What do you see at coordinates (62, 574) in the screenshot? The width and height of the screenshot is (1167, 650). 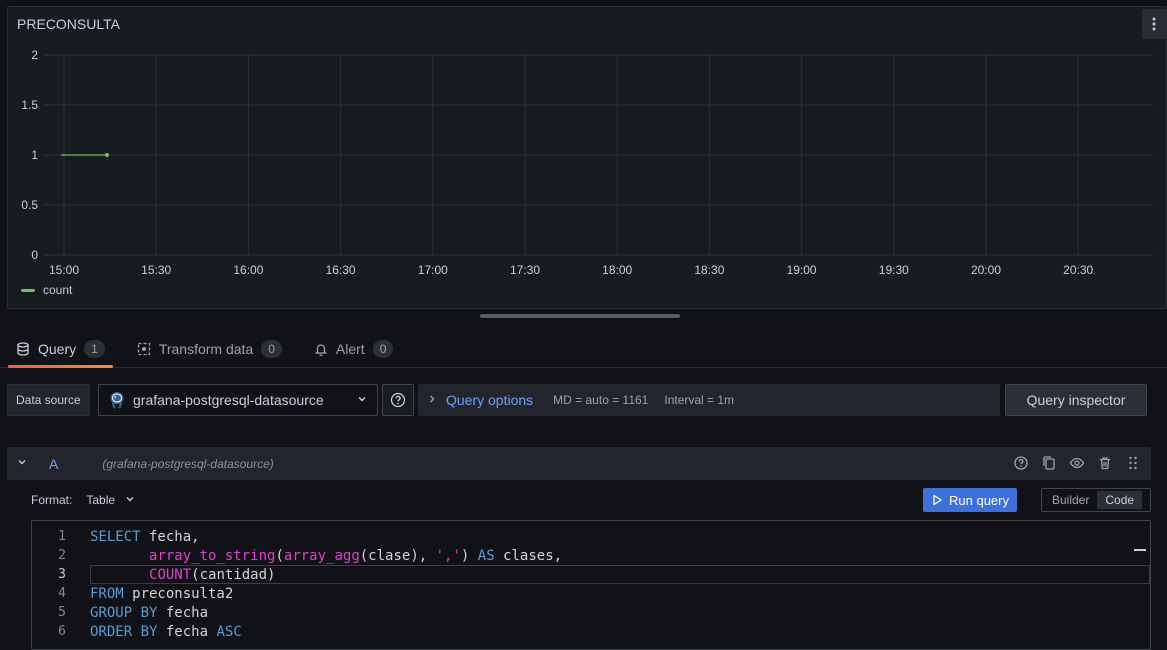 I see `line-number: 3` at bounding box center [62, 574].